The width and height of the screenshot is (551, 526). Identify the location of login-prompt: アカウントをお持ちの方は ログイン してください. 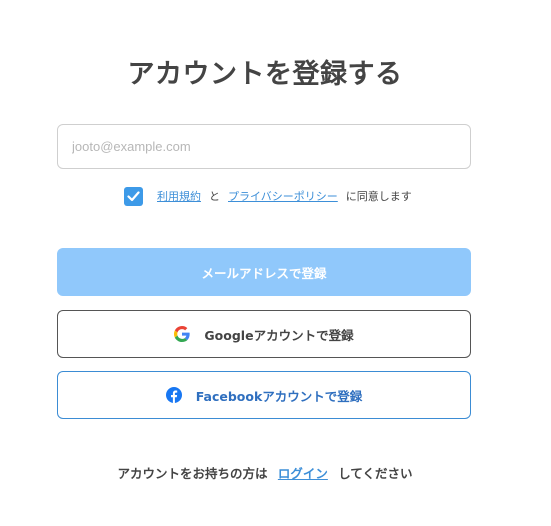
(265, 472).